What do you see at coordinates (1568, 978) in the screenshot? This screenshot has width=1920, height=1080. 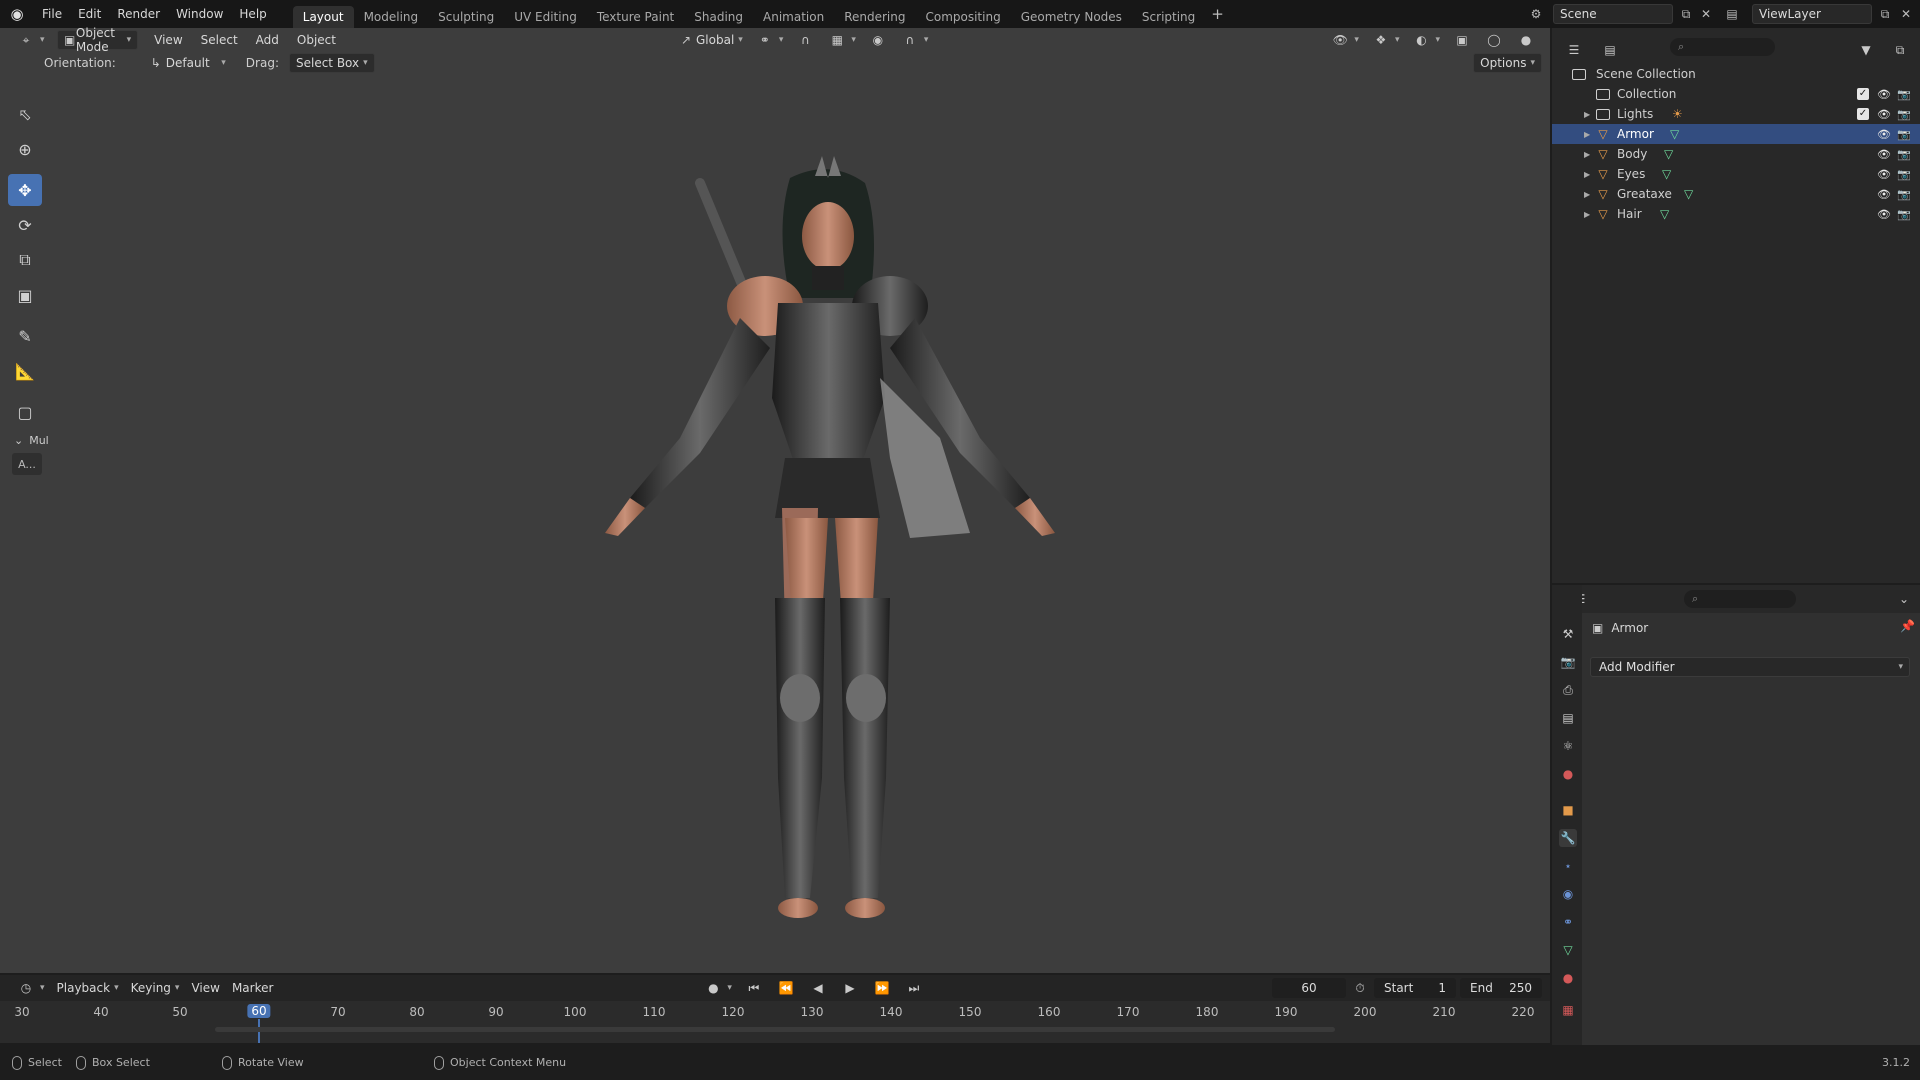 I see `material-tab-icon: ●` at bounding box center [1568, 978].